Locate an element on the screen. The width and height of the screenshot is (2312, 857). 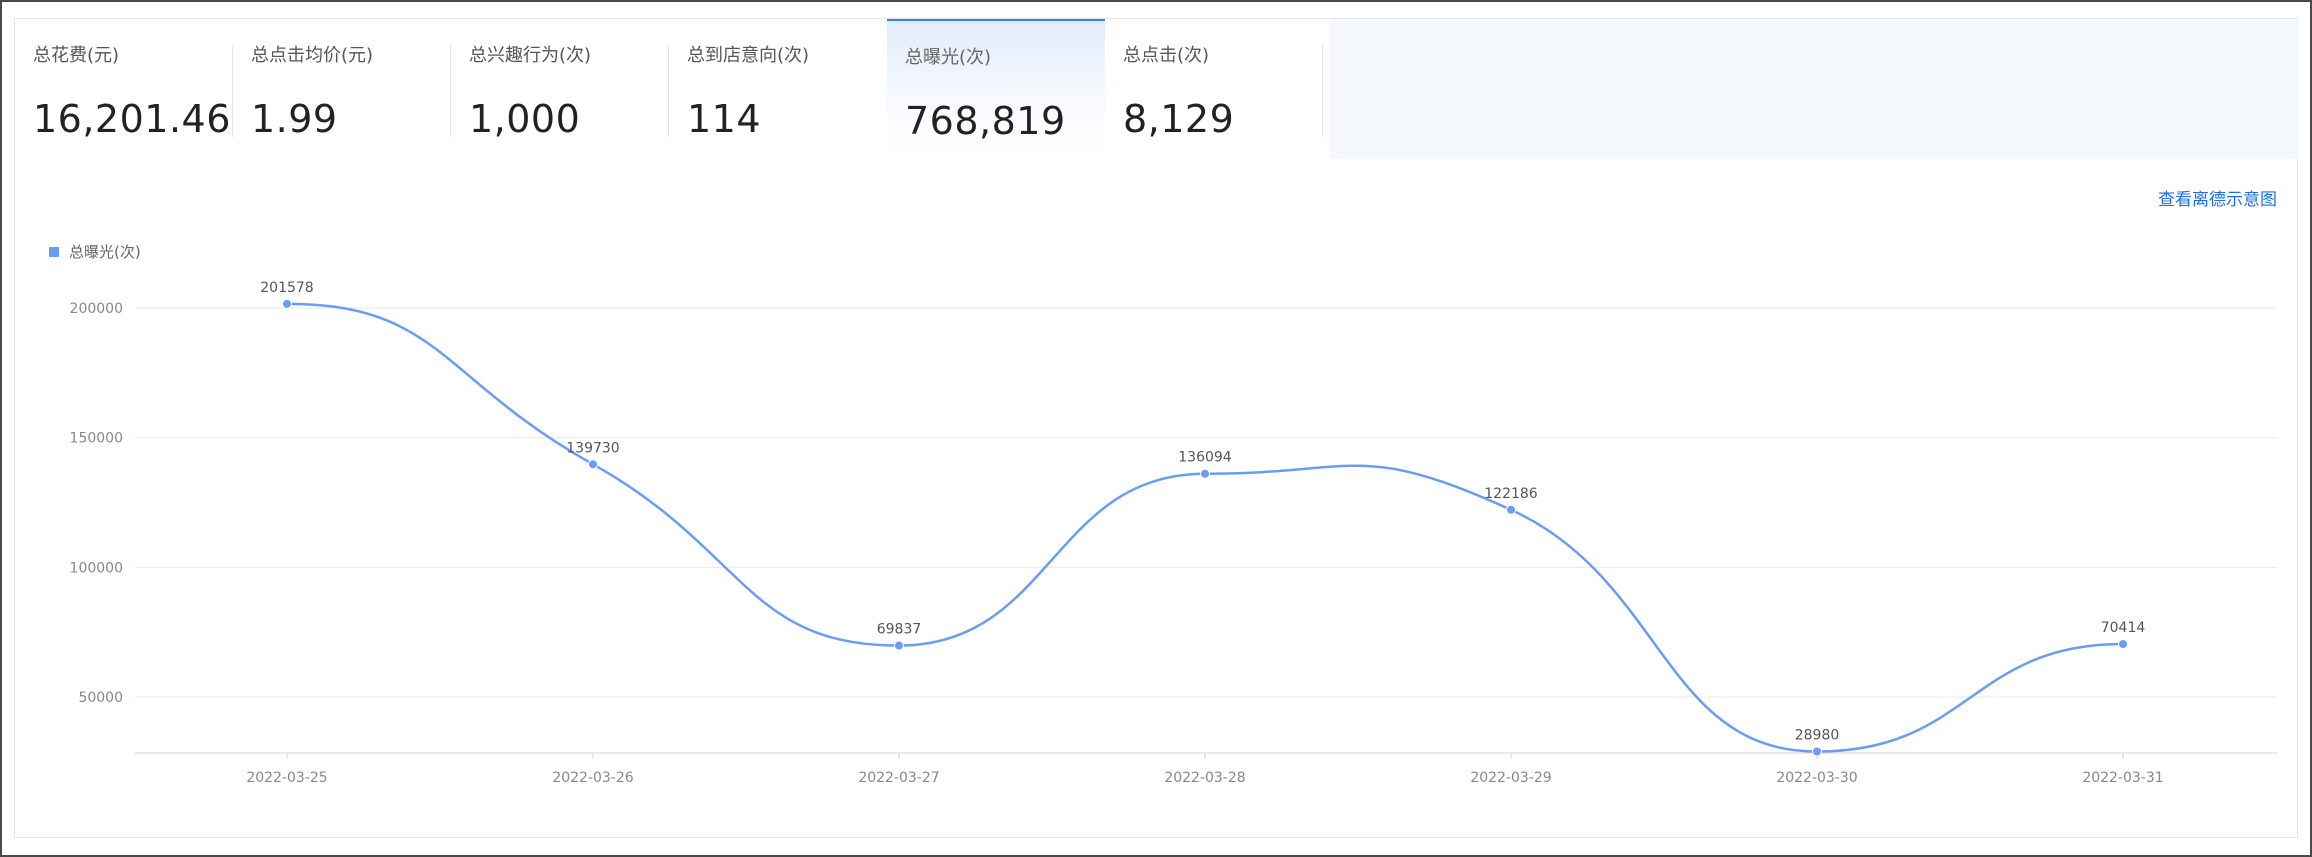
data-label: 70414 is located at coordinates (2123, 628).